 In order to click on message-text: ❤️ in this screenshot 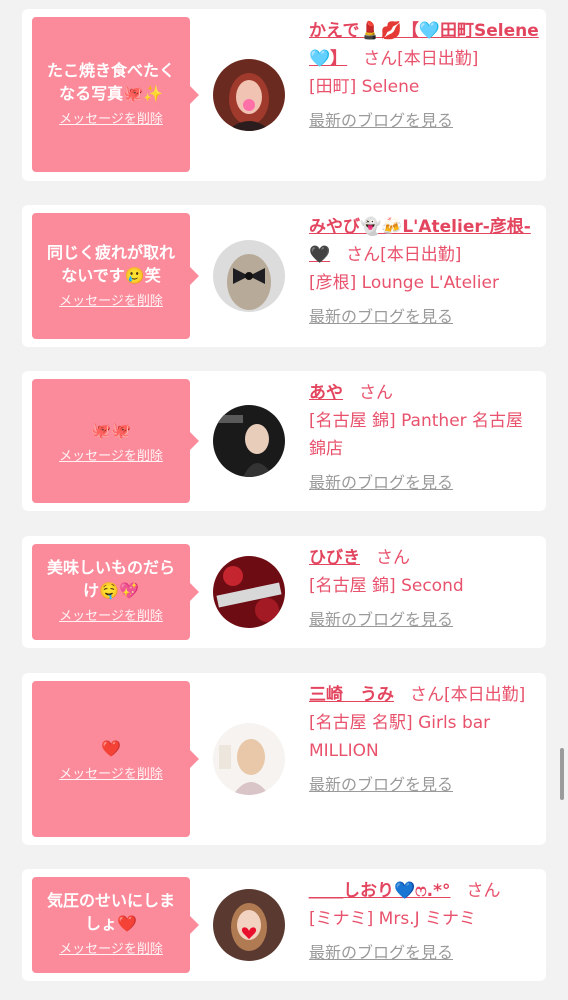, I will do `click(111, 748)`.